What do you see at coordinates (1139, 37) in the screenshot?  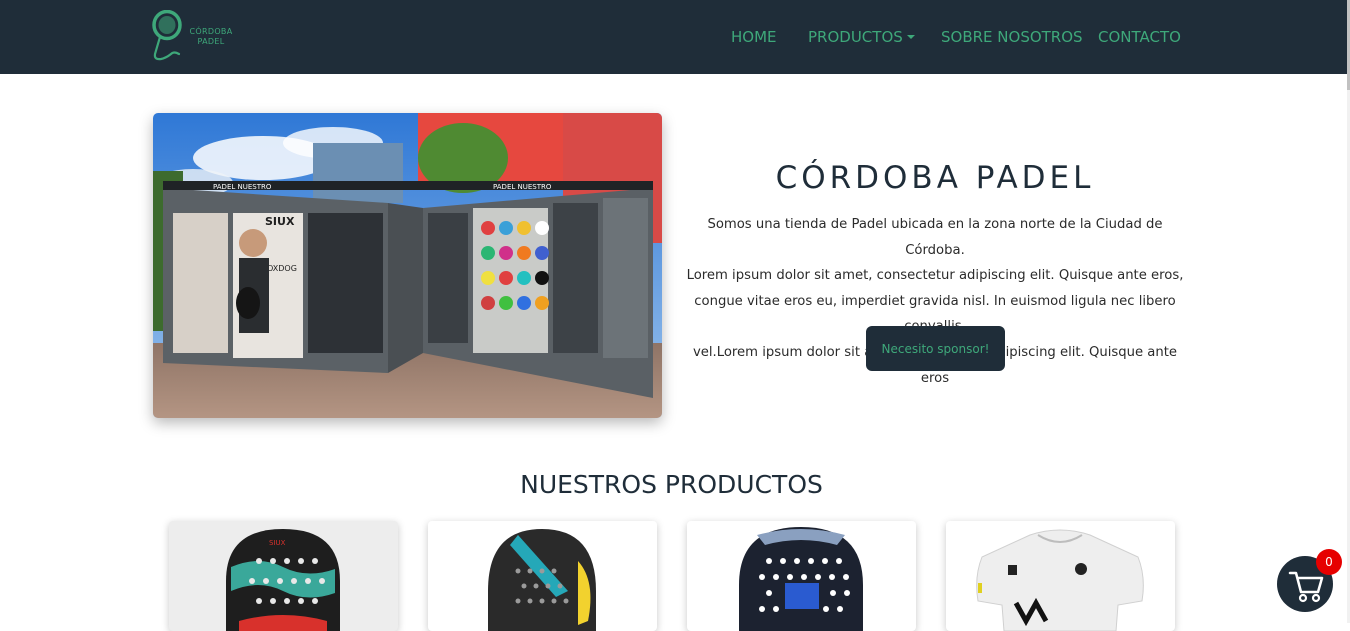 I see `nav-contacto: CONTACTO` at bounding box center [1139, 37].